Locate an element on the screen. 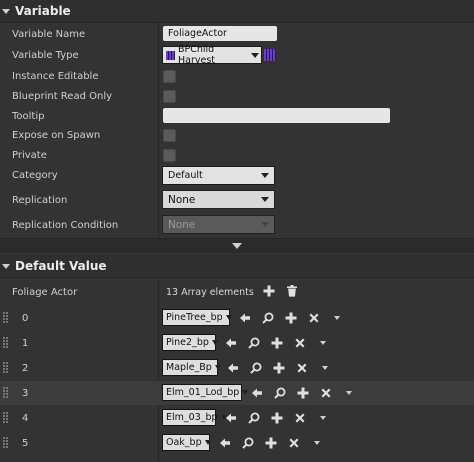  variable-type-row: Variable Type BPChild Harvest is located at coordinates (237, 55).